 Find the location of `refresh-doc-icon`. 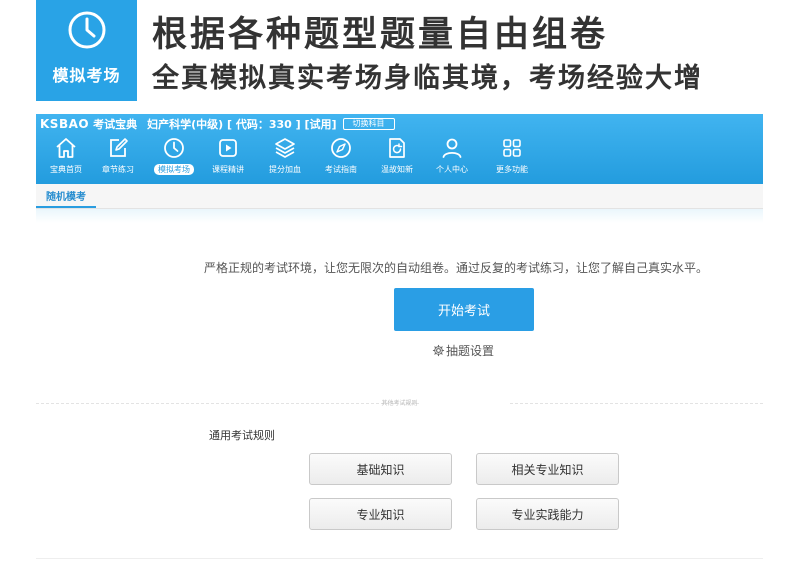

refresh-doc-icon is located at coordinates (397, 148).